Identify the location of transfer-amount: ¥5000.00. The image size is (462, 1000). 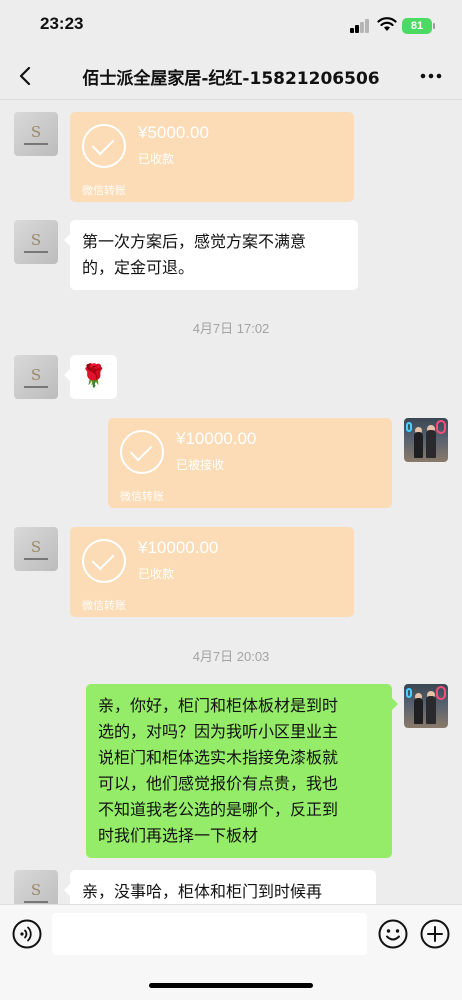
(173, 132).